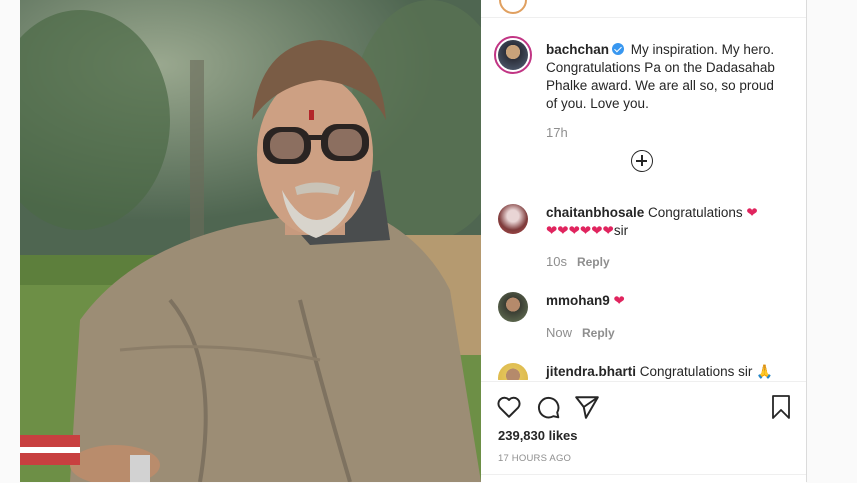 This screenshot has width=857, height=483. I want to click on hearts-emoji-line: ❤❤❤❤❤❤, so click(580, 230).